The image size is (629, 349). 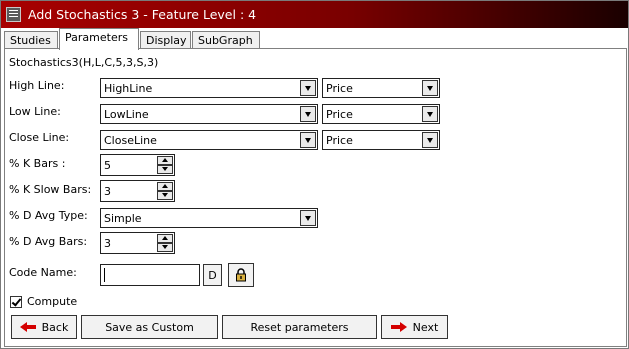 I want to click on tab-label: Display, so click(x=166, y=40).